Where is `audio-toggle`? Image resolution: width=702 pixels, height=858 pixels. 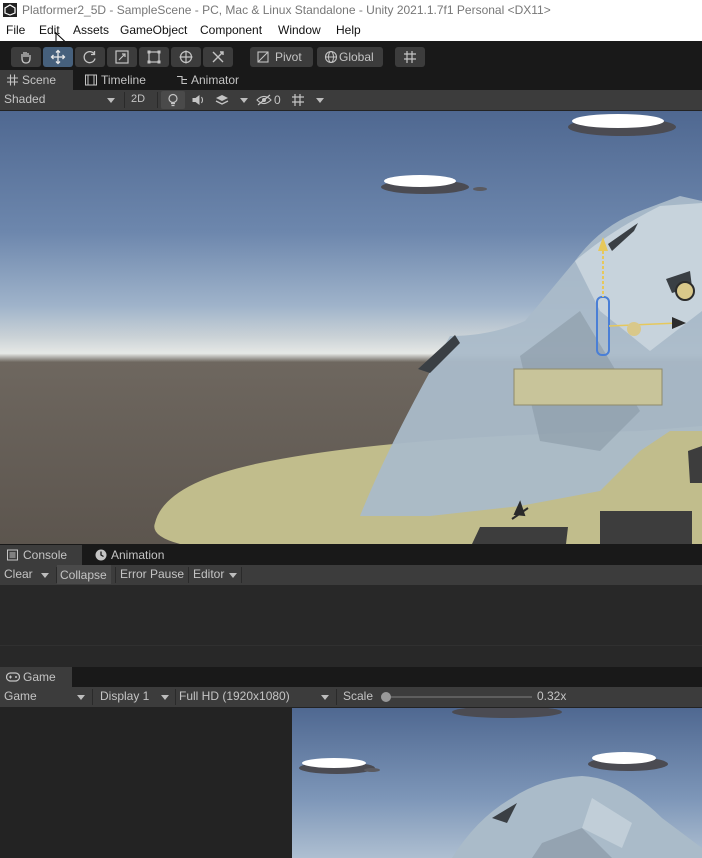 audio-toggle is located at coordinates (198, 100).